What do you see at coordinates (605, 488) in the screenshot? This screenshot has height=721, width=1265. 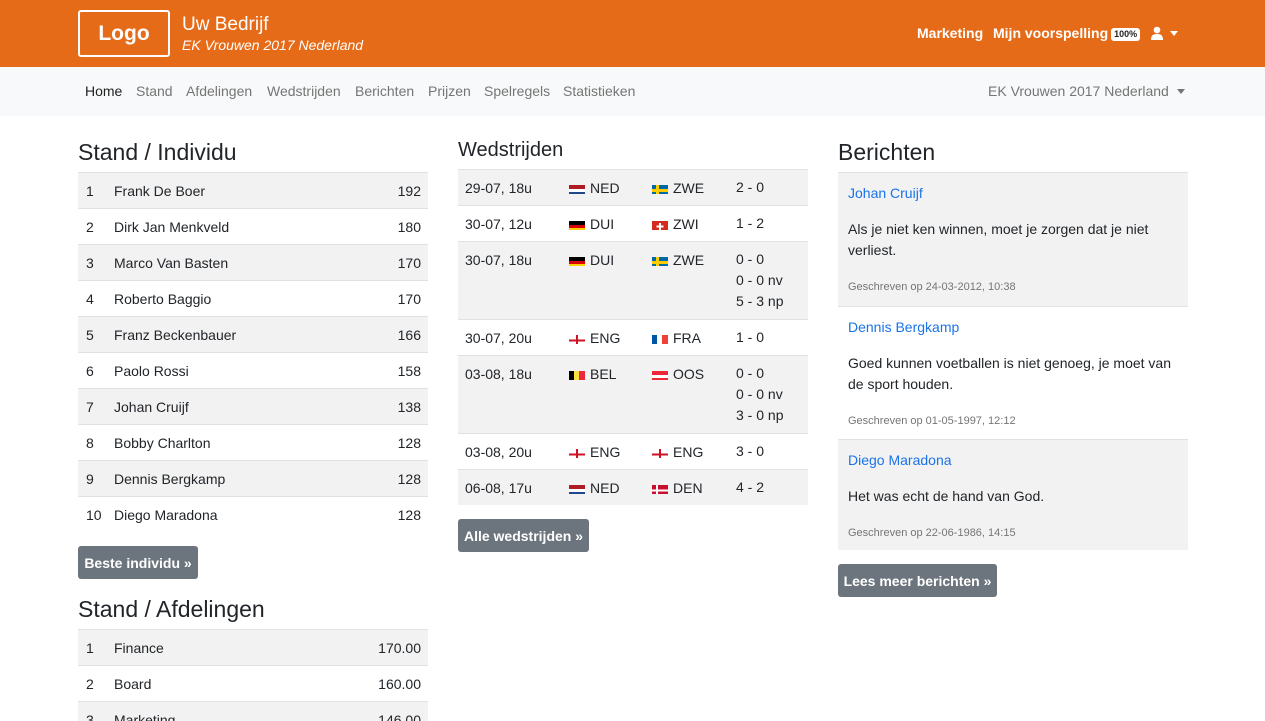 I see `team-code: NED` at bounding box center [605, 488].